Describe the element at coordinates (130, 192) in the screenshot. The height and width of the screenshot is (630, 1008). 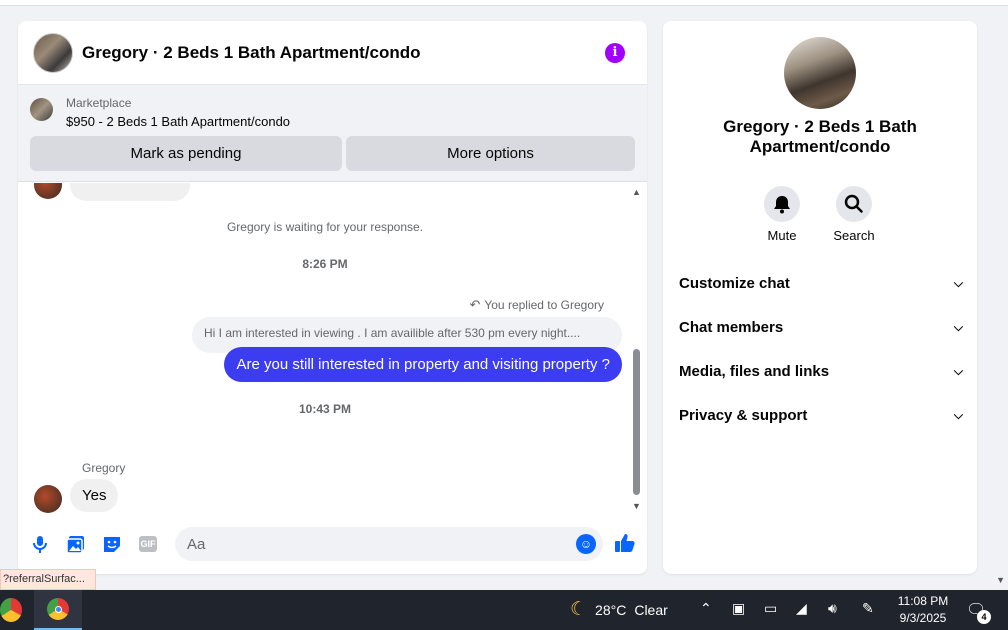
I see `message-bubble` at that location.